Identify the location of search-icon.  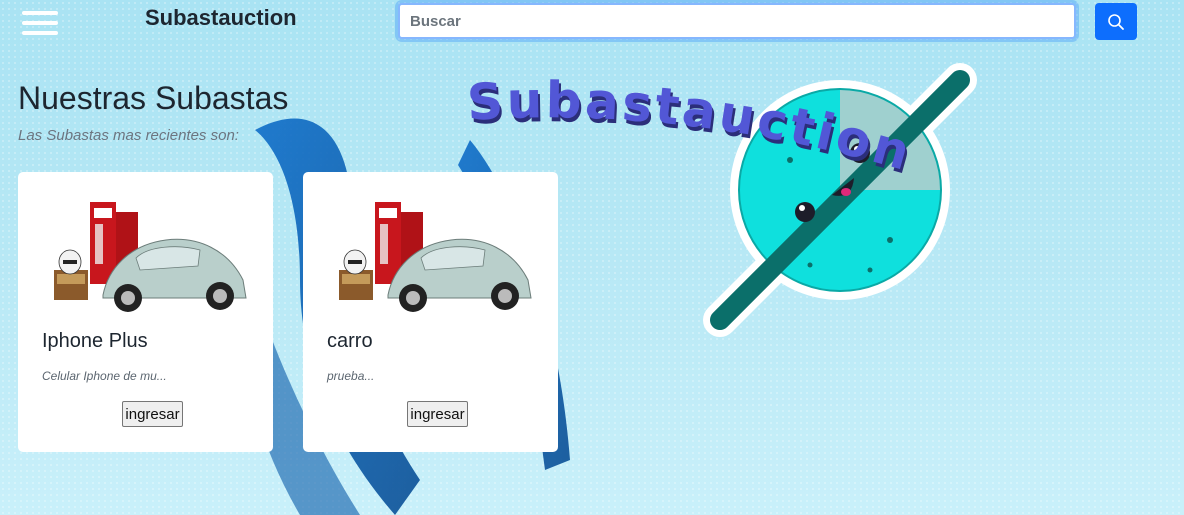
(1116, 21).